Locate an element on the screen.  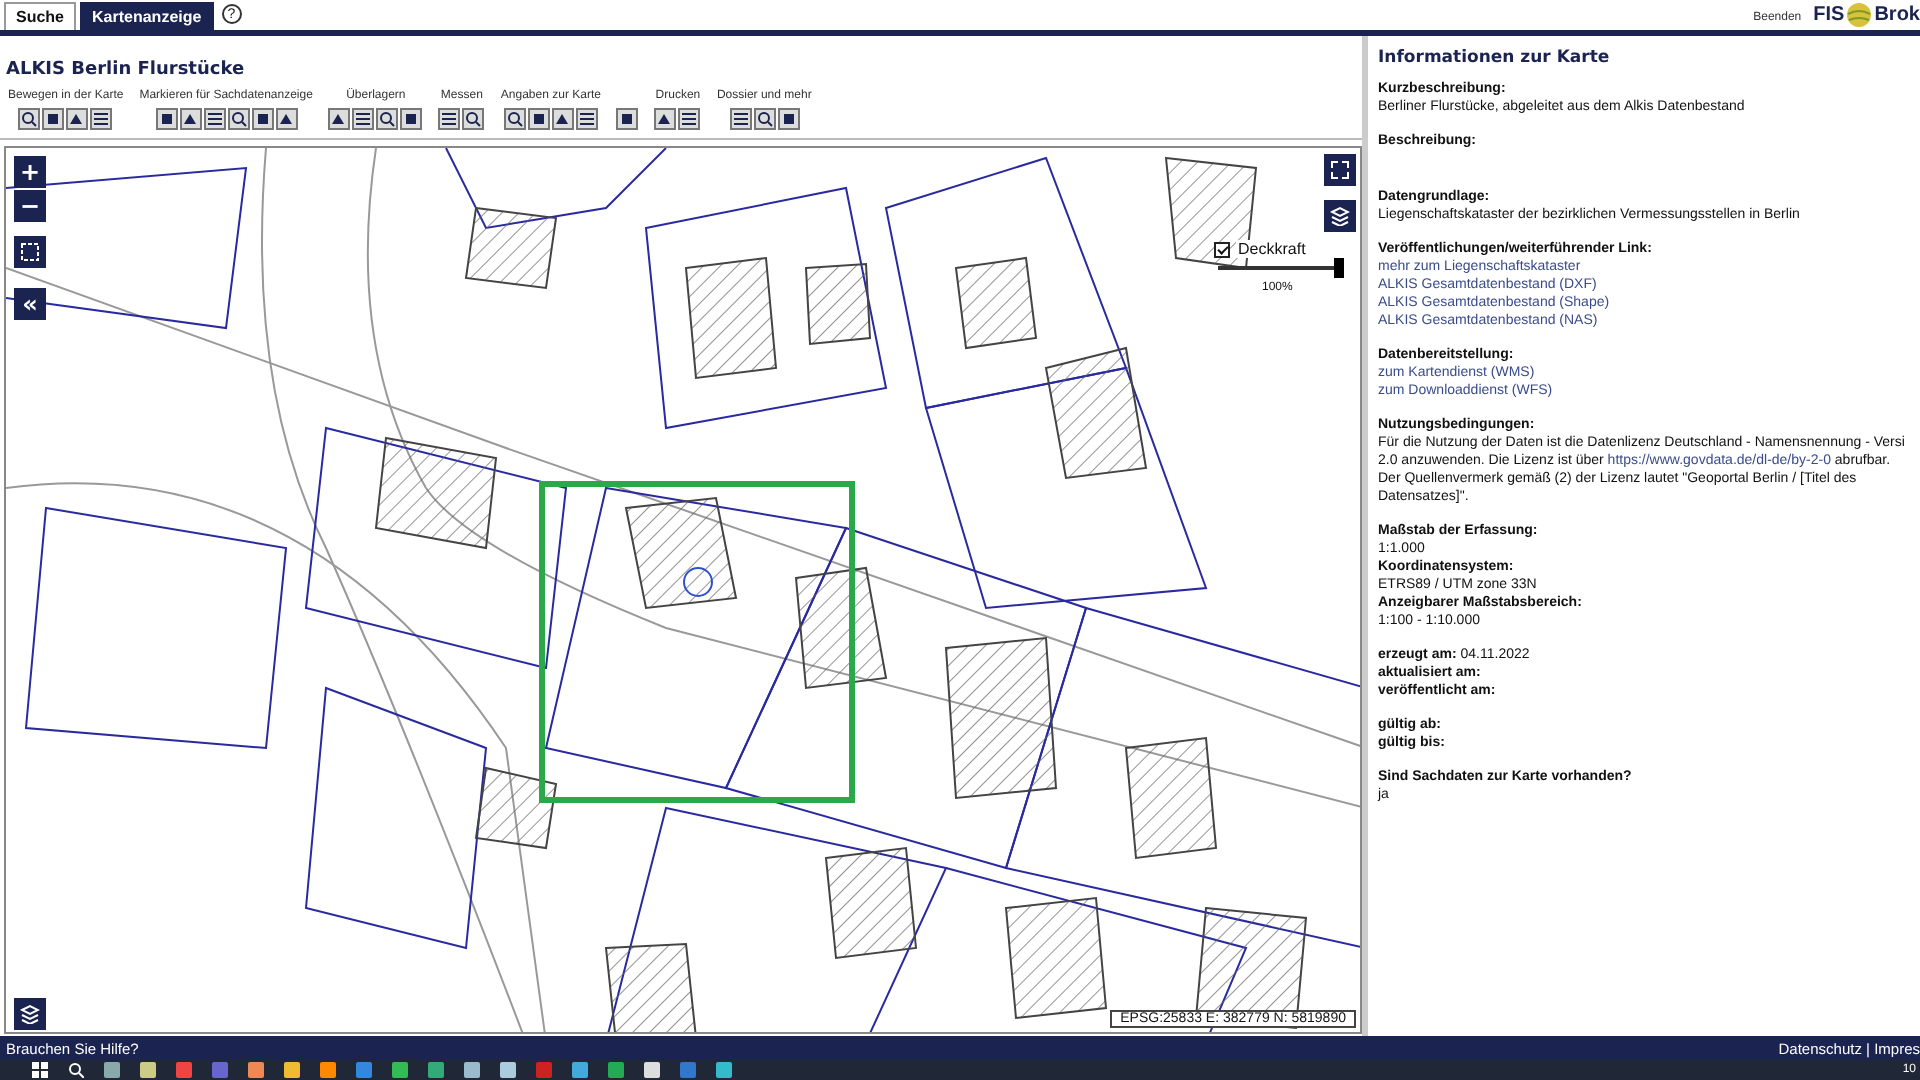
opacity-label: Deckkraft is located at coordinates (1272, 249).